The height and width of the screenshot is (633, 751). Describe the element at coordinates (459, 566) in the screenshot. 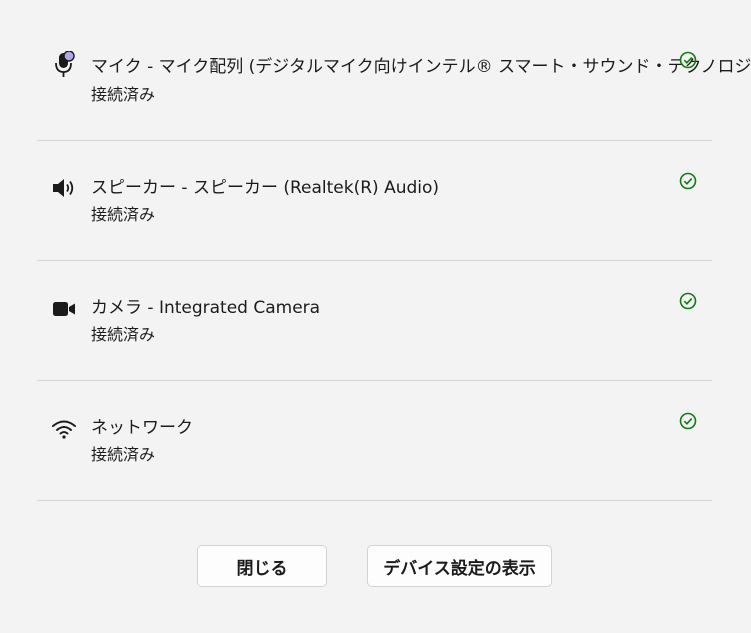

I see `show-device-settings-button: デバイス設定の表示` at that location.